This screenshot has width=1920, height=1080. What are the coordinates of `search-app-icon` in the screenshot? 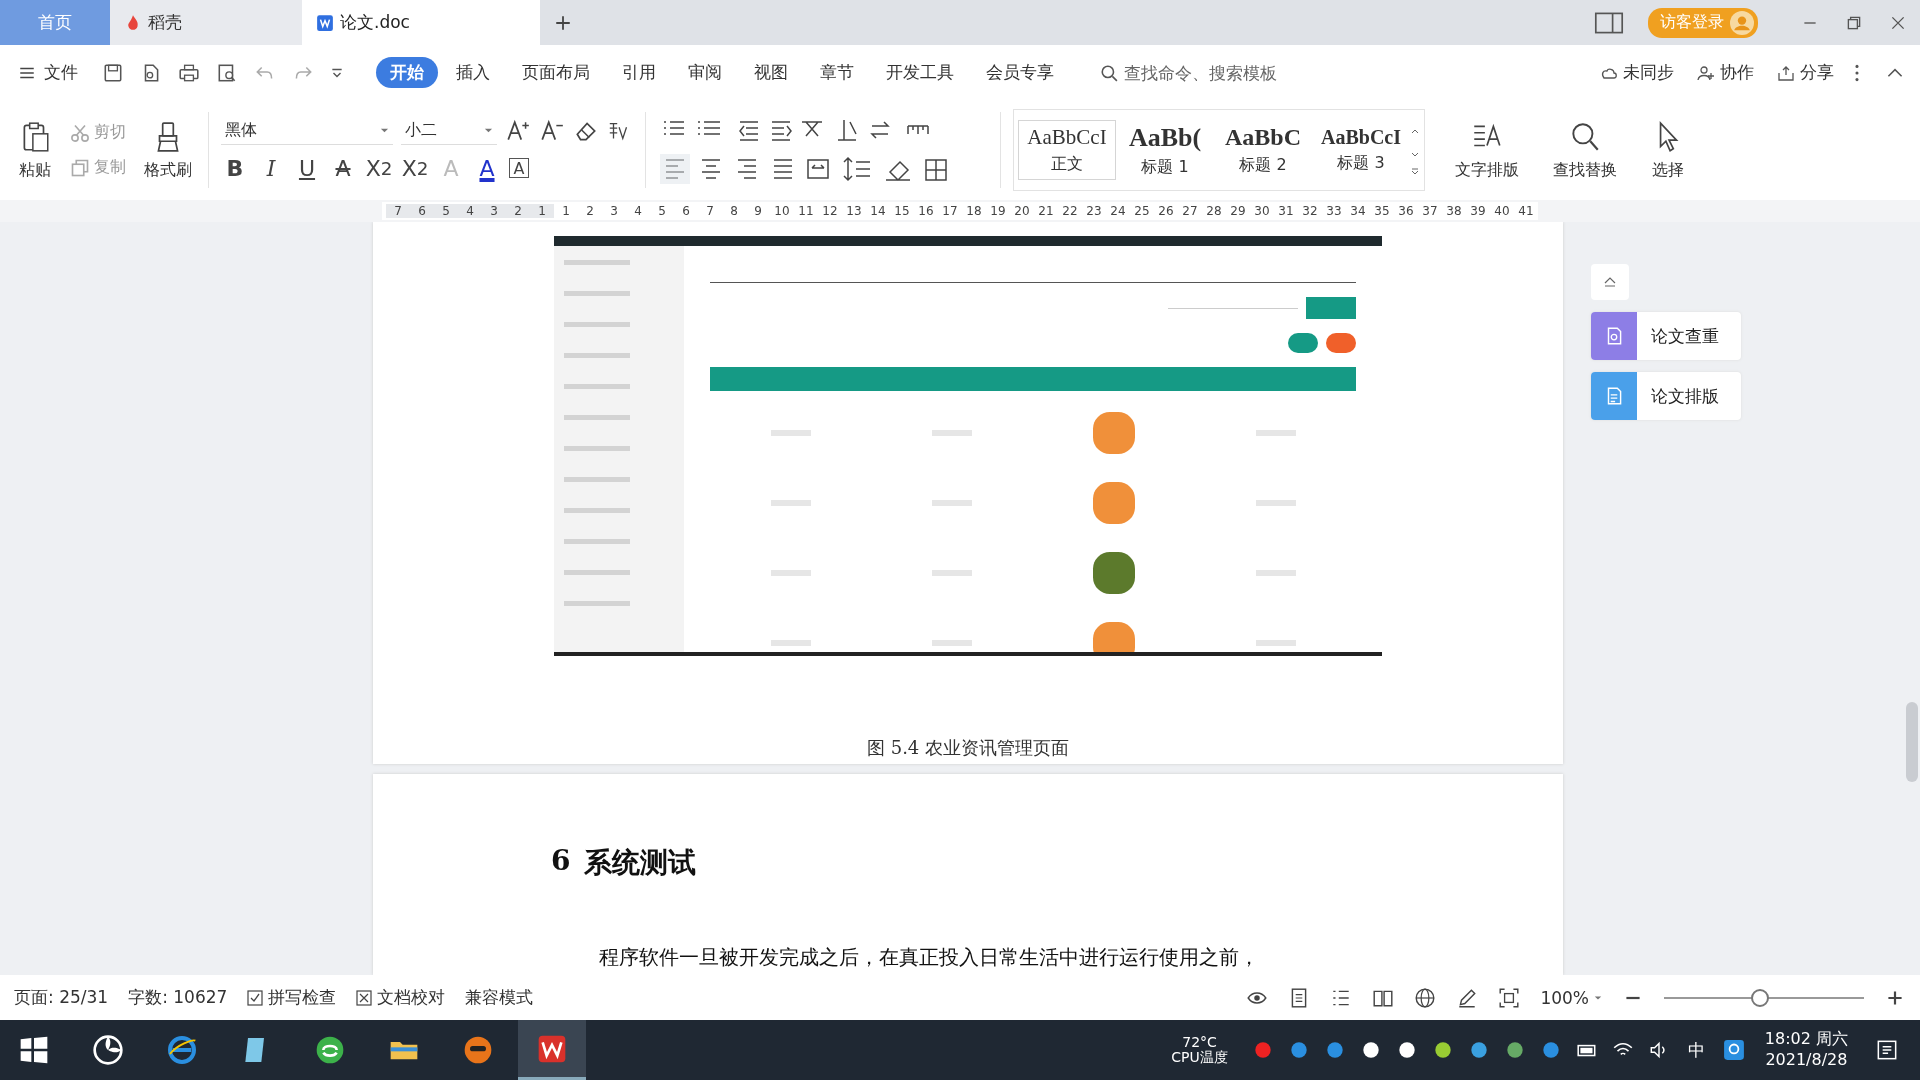 It's located at (1733, 1050).